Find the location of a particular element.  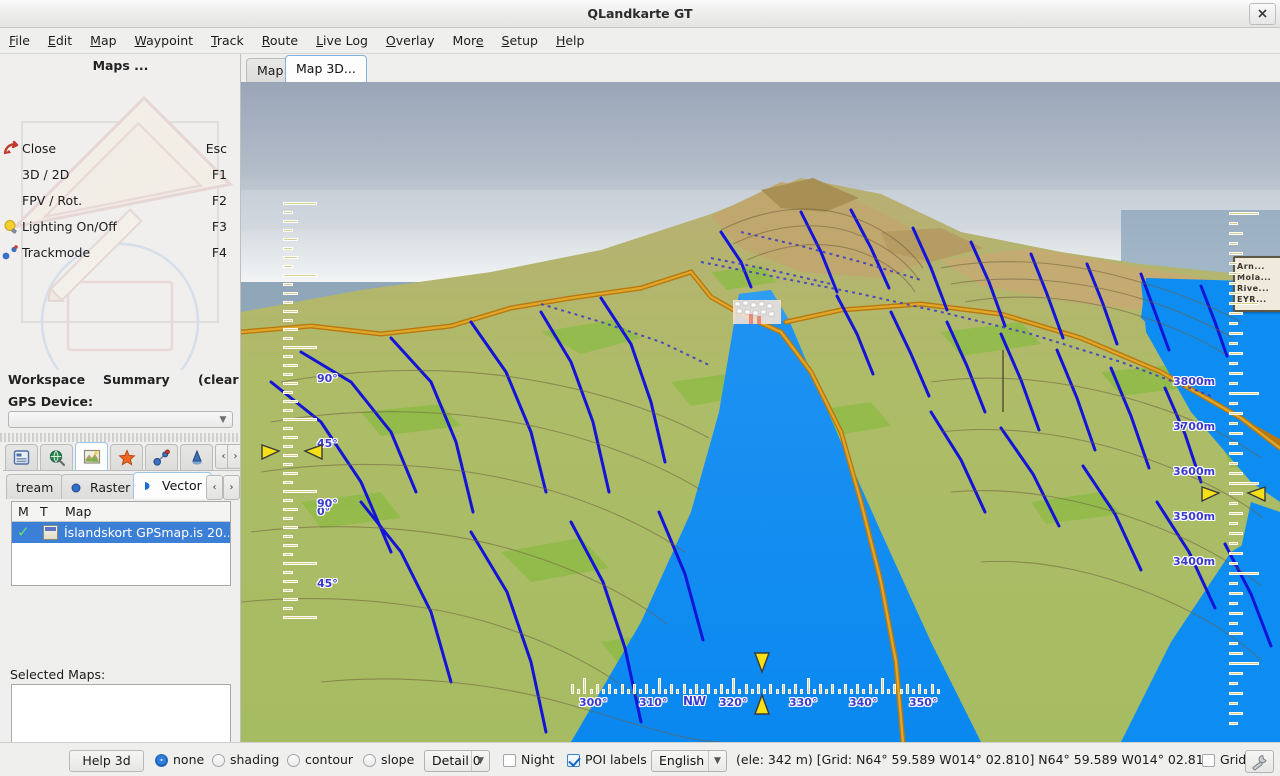

grid-checkbox is located at coordinates (1208, 760).